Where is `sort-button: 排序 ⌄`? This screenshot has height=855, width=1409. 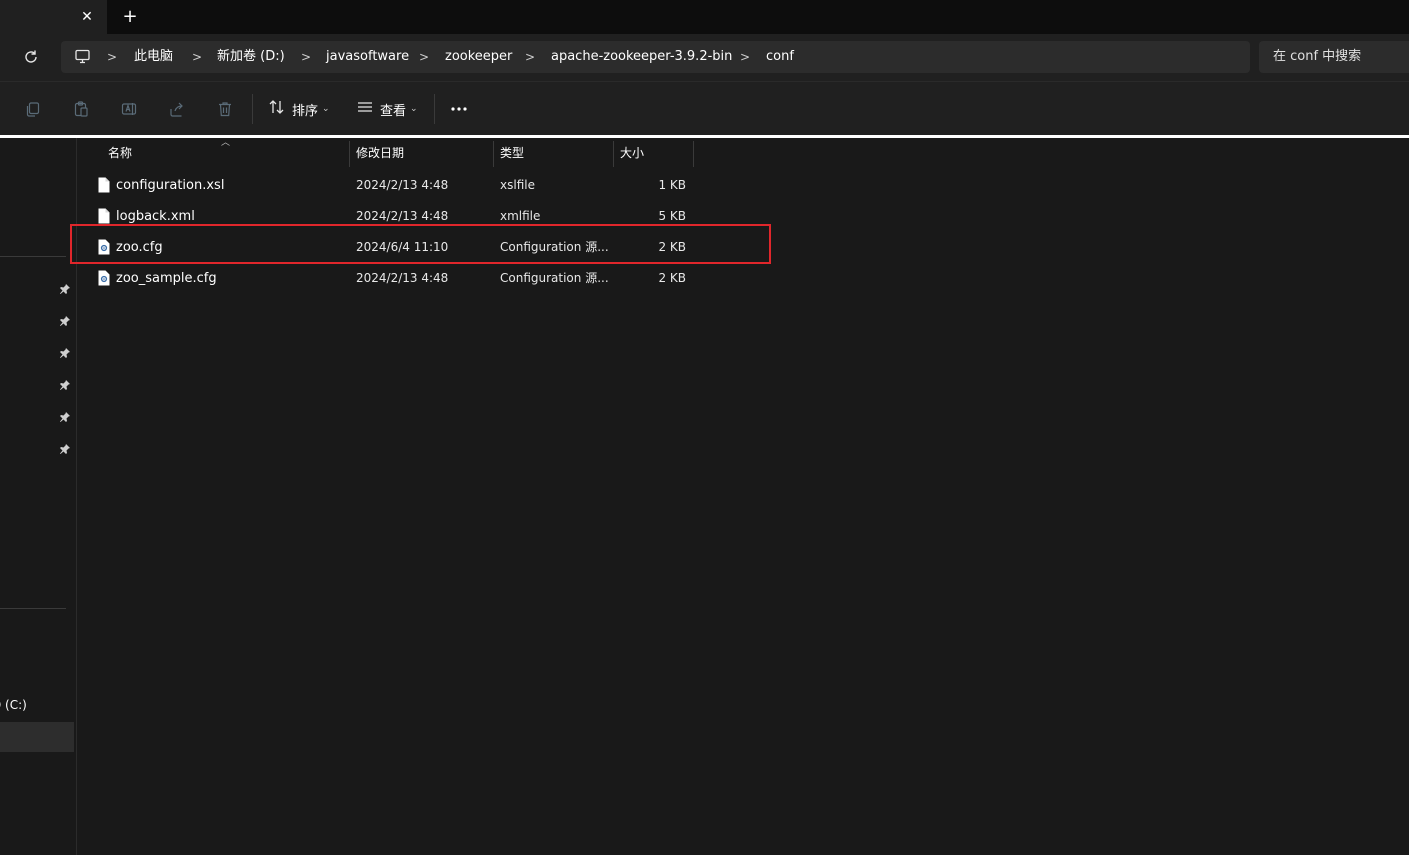
sort-button: 排序 ⌄ is located at coordinates (299, 109).